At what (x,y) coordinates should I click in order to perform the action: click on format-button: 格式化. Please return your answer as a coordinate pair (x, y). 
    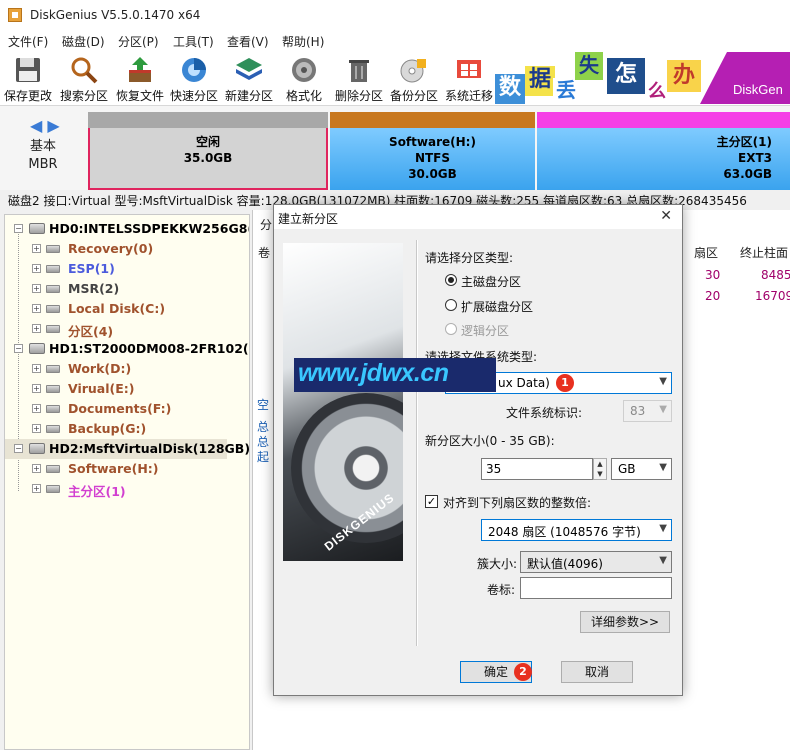
    Looking at the image, I should click on (304, 78).